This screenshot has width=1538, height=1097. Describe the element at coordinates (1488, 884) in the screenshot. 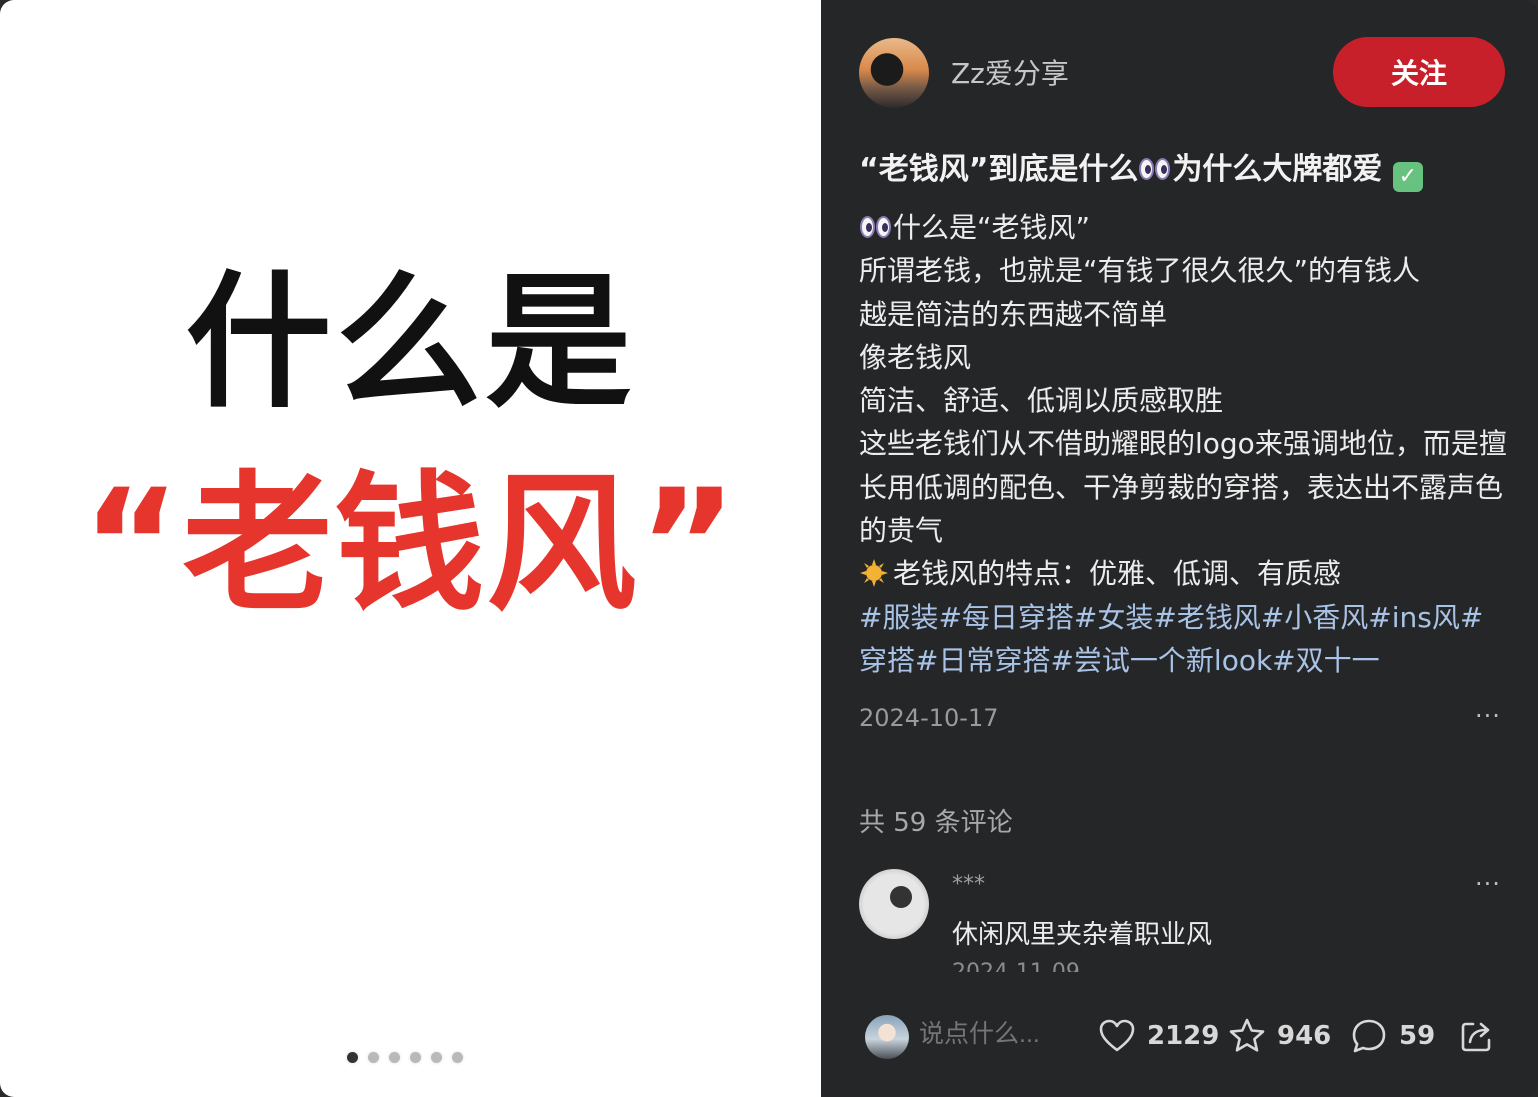

I see `comment-more-icon: ···` at that location.